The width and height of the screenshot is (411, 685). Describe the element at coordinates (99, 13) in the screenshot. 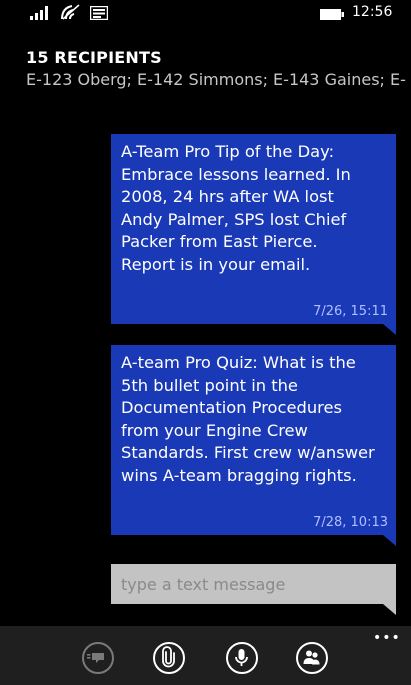

I see `message-icon` at that location.